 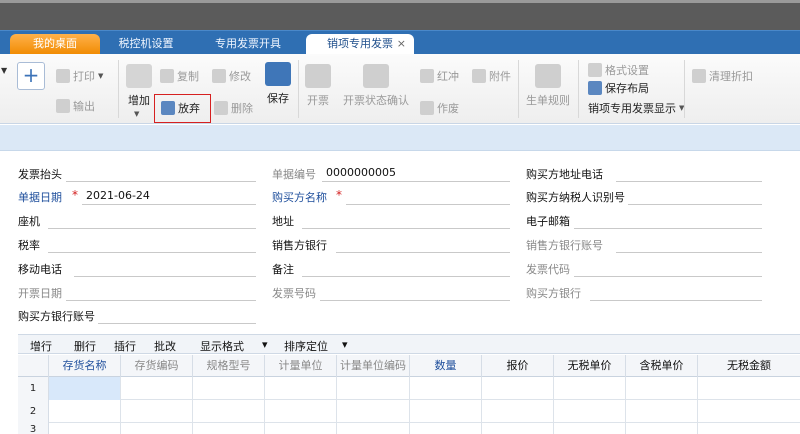 I want to click on red-reverse-button: 红冲, so click(x=439, y=76).